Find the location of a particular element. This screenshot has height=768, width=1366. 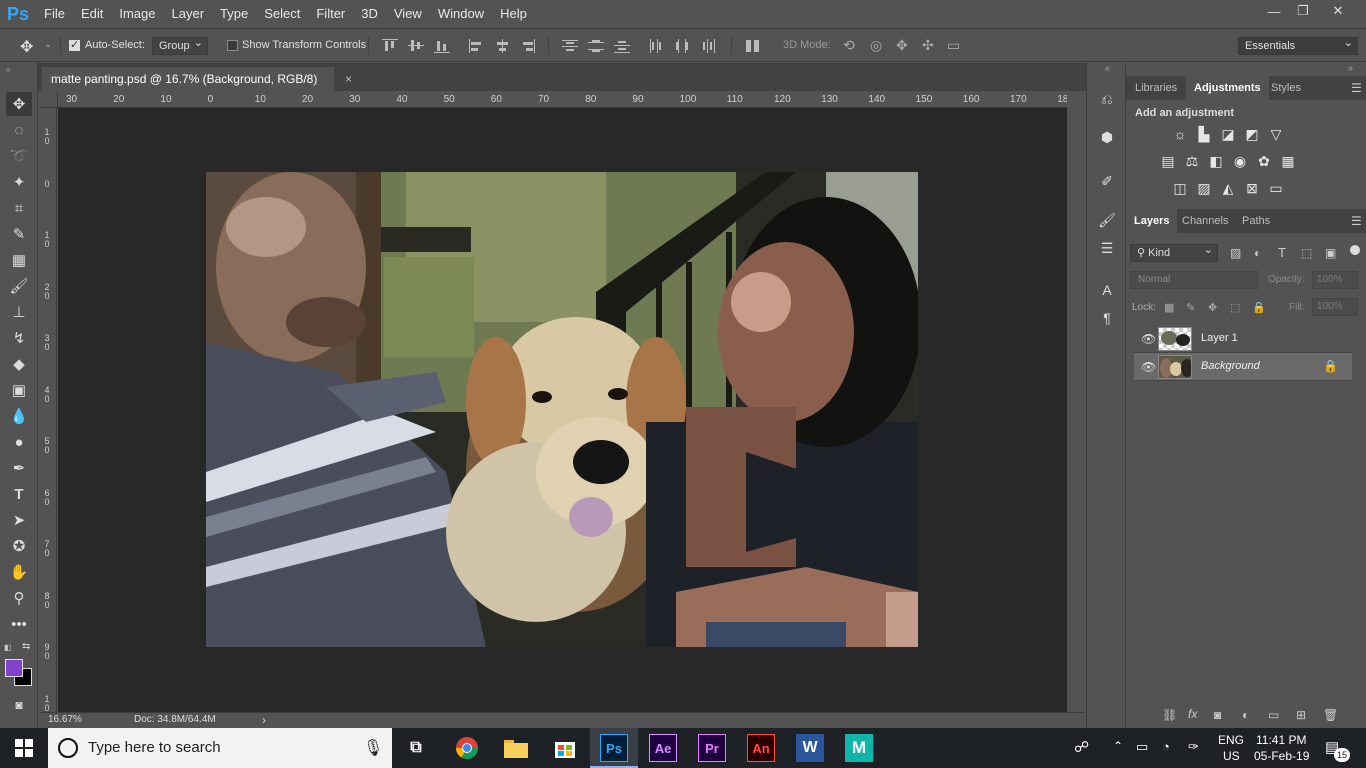

exposure-icon: ◩ is located at coordinates (1252, 134).